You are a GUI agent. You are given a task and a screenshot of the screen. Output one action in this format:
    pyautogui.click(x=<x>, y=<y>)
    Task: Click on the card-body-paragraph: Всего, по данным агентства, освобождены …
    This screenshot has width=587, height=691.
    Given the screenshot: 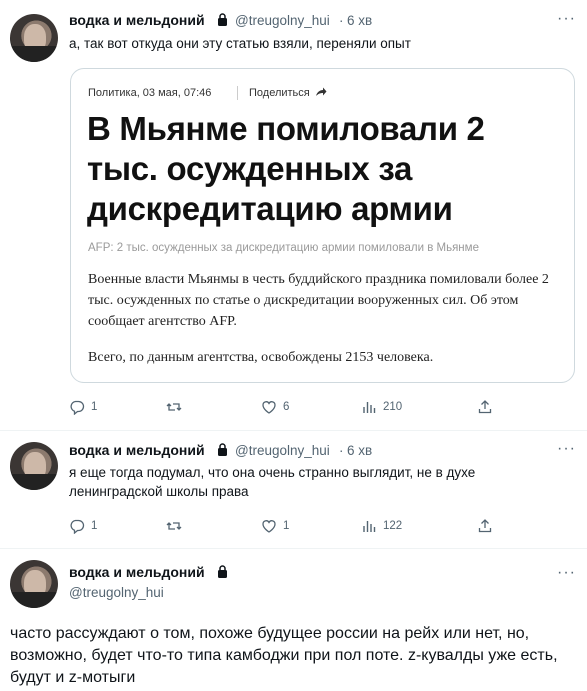 What is the action you would take?
    pyautogui.click(x=261, y=357)
    